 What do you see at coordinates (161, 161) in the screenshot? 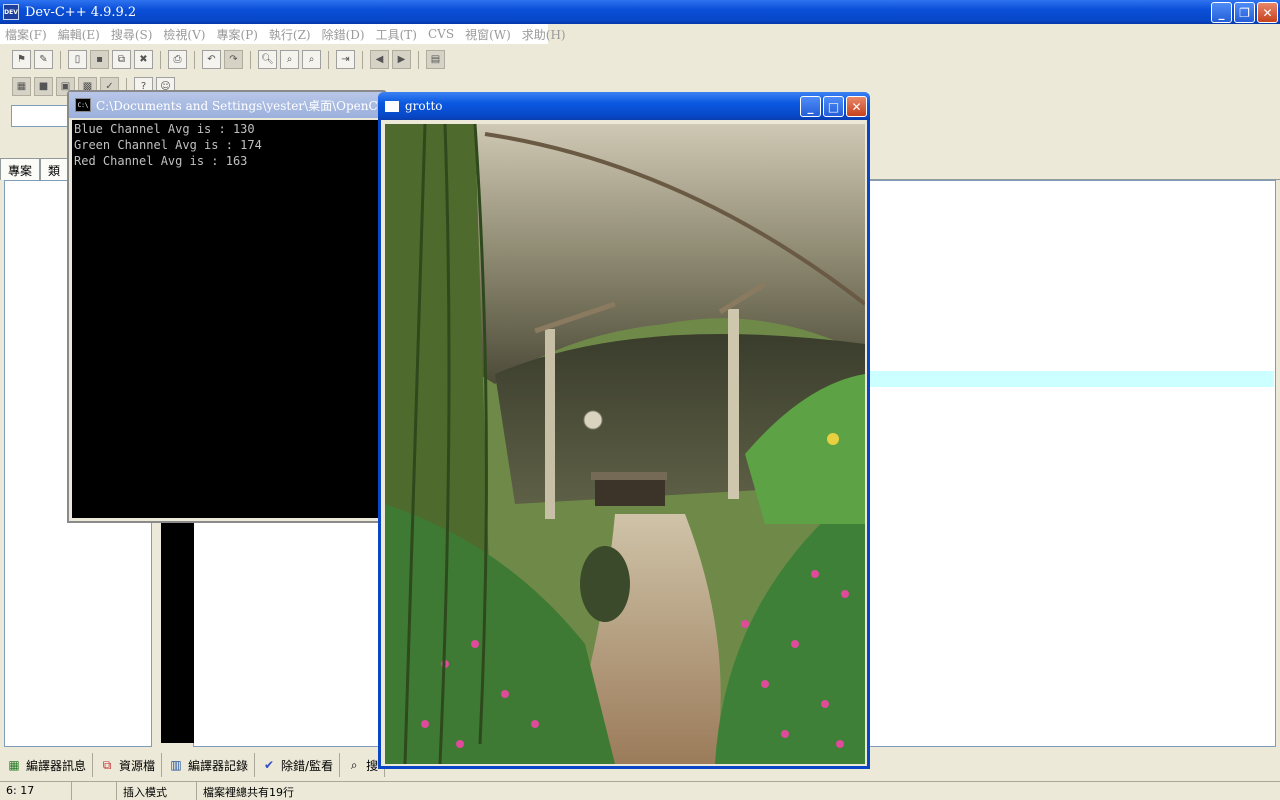
I see `console-line: Red Channel Avg is : 163` at bounding box center [161, 161].